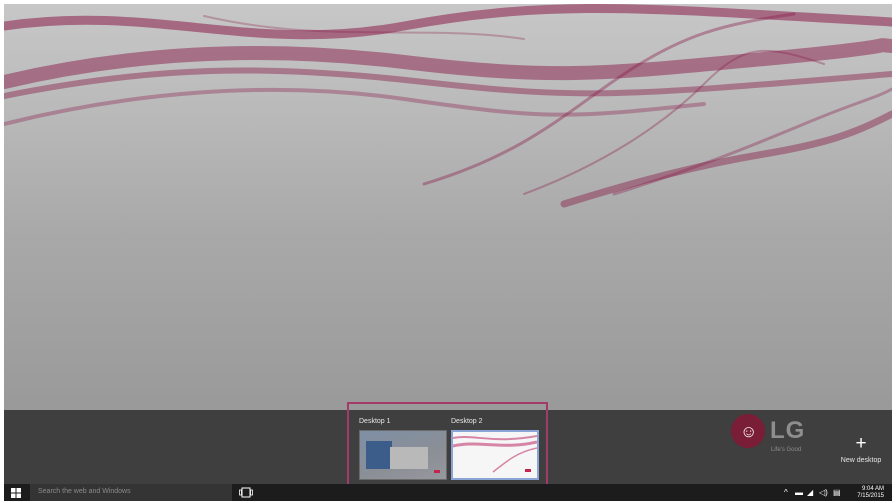 This screenshot has width=896, height=503. I want to click on new-desktop-button: + New desktop, so click(861, 452).